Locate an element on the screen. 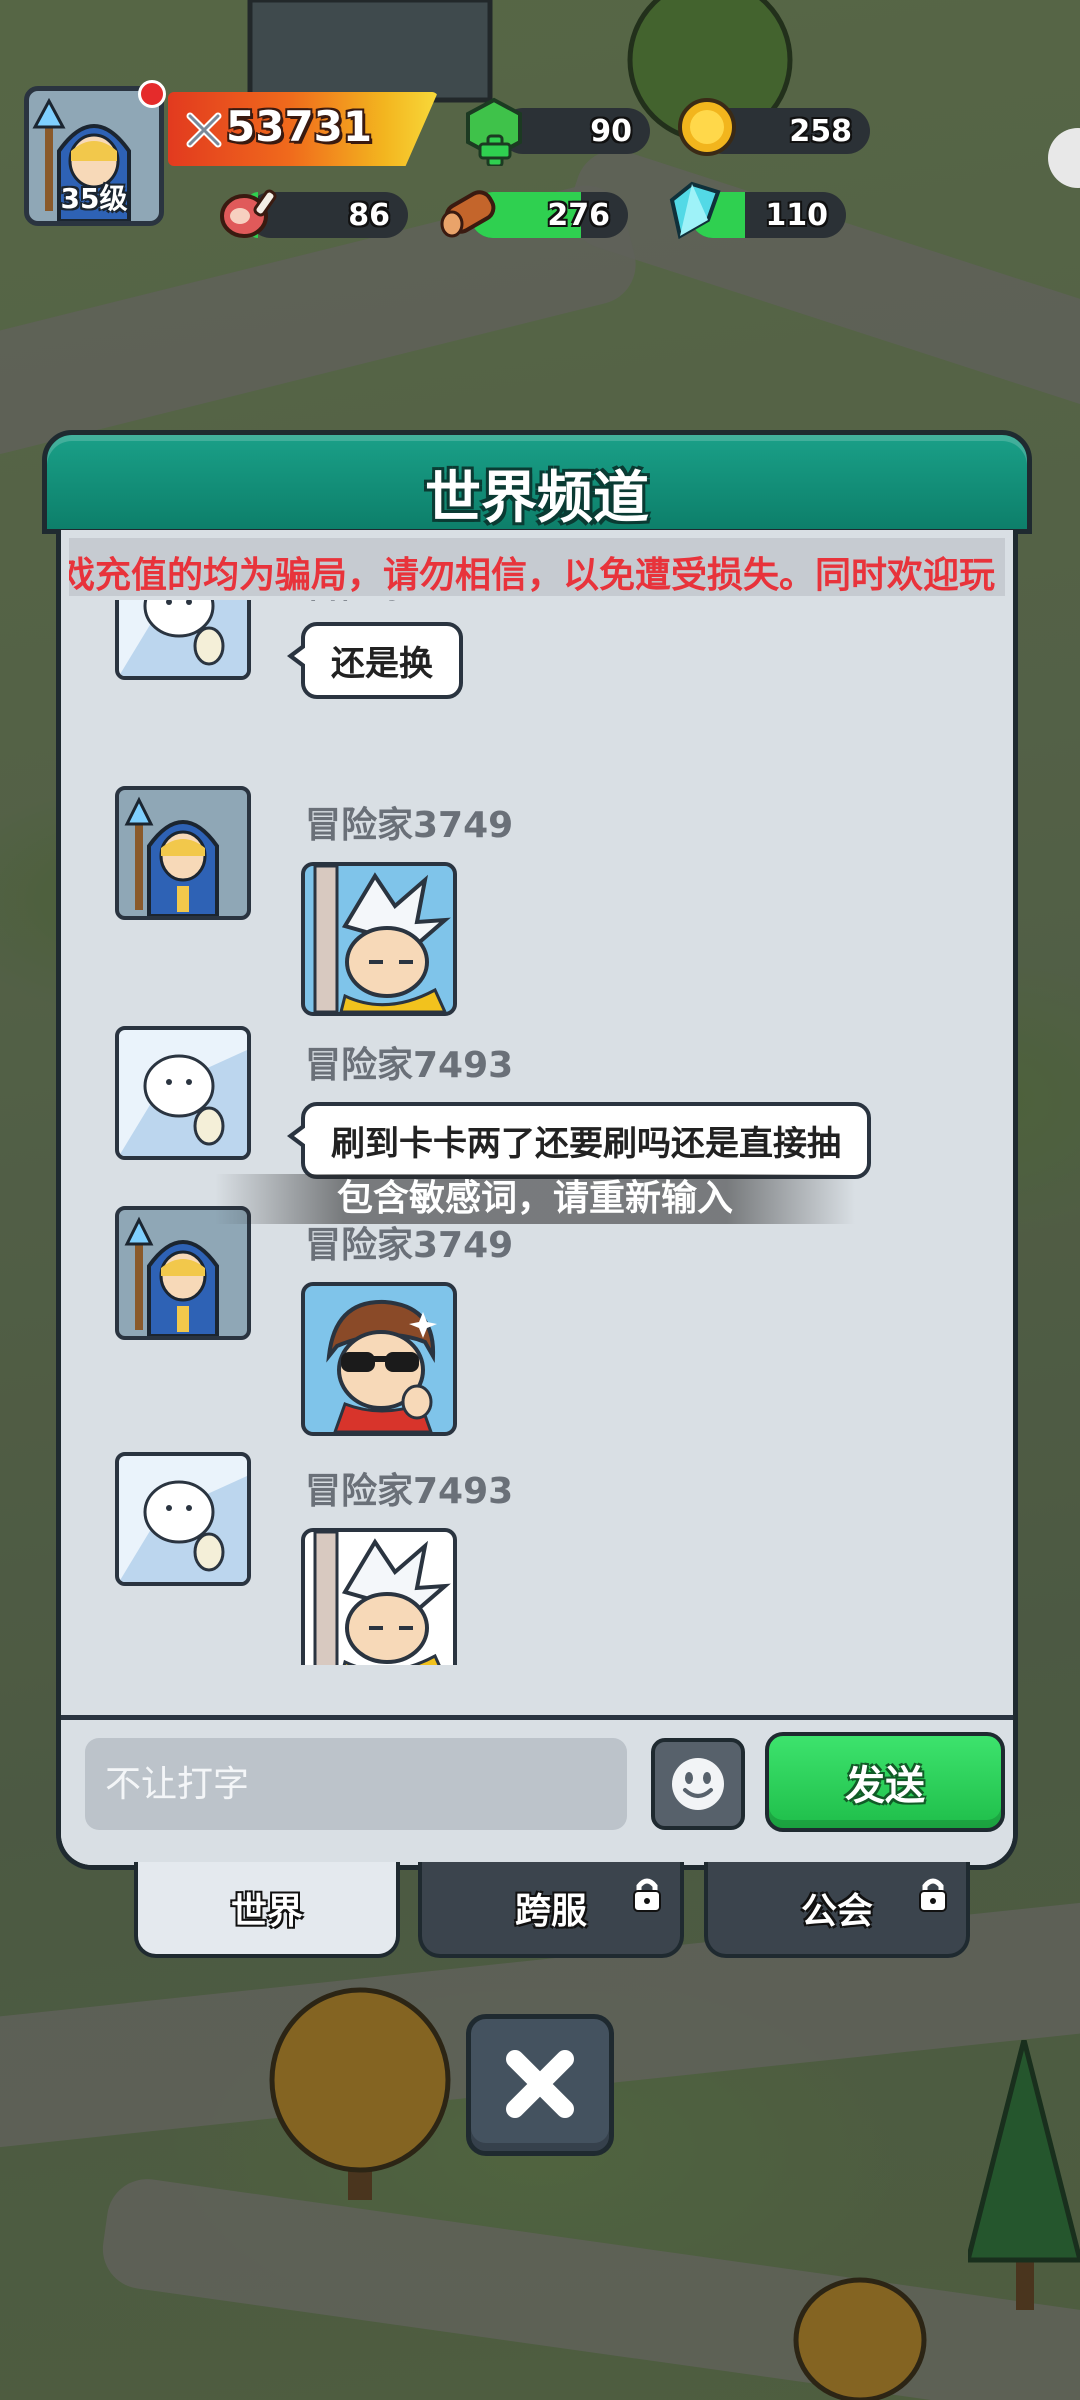 Image resolution: width=1080 pixels, height=2400 pixels. gold-count: 258 is located at coordinates (820, 131).